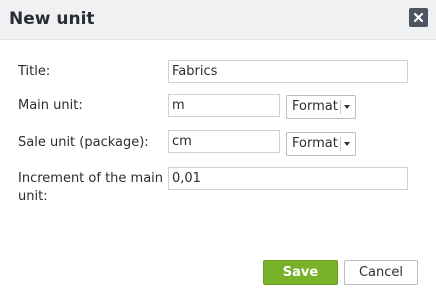 The height and width of the screenshot is (295, 436). I want to click on main-unit-field, so click(224, 105).